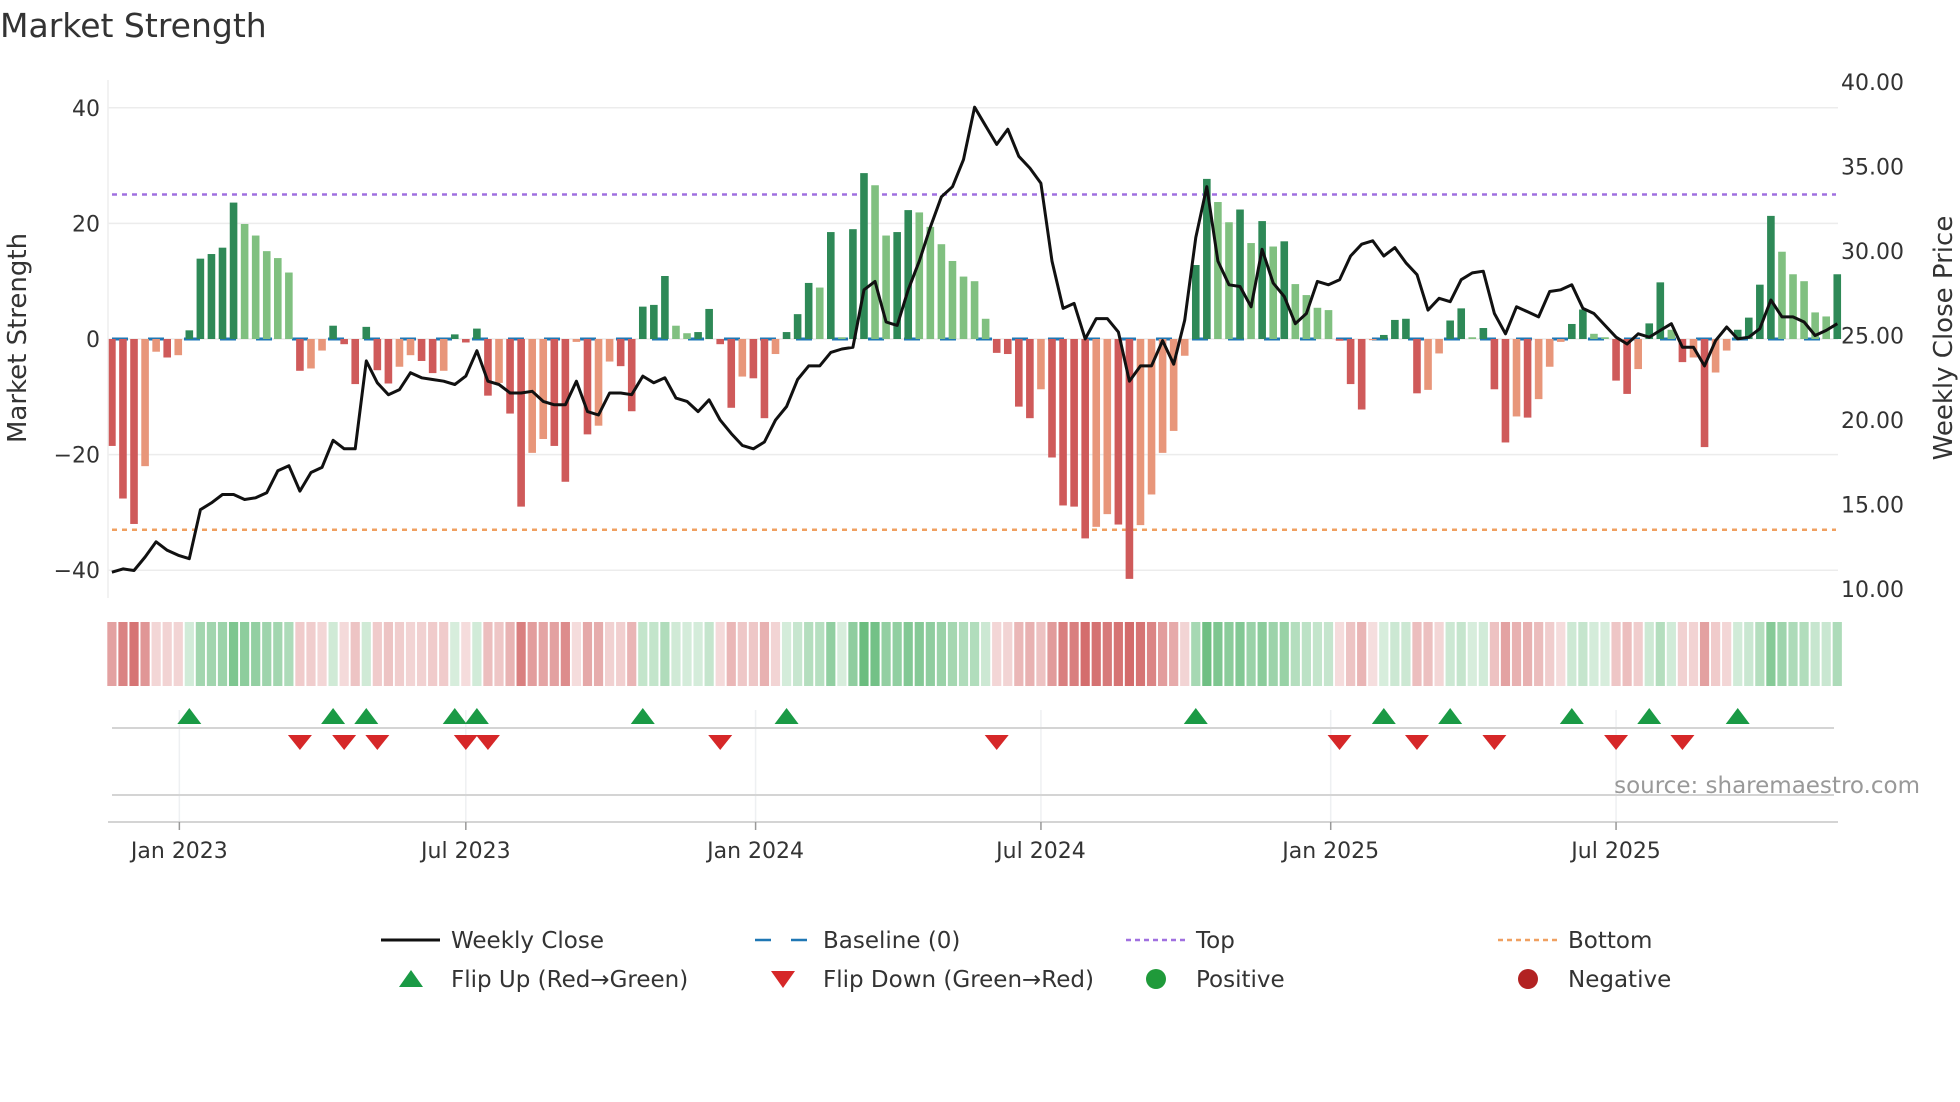  I want to click on legend-label: Weekly Close, so click(527, 941).